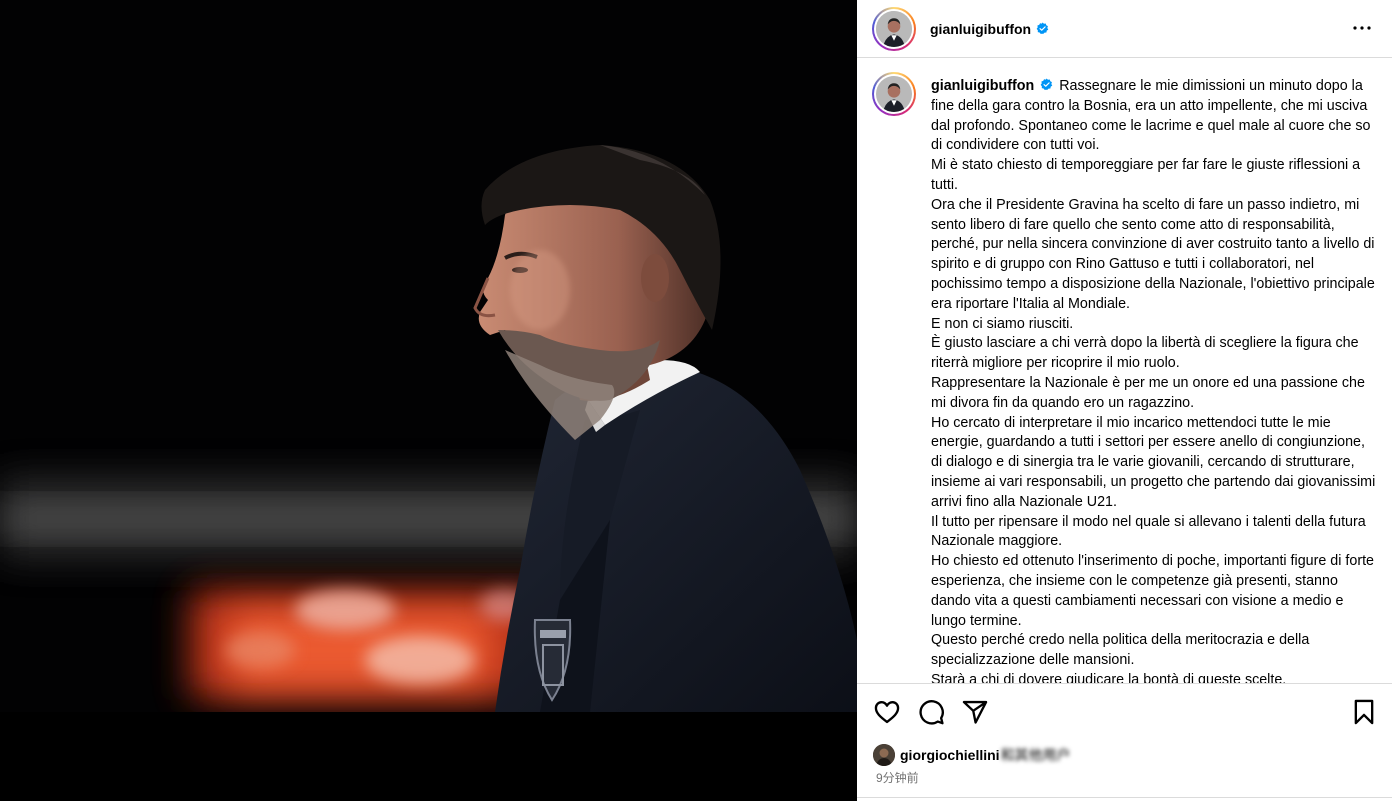 This screenshot has height=801, width=1392. What do you see at coordinates (1036, 755) in the screenshot?
I see `liked-by-others: 和其他用户` at bounding box center [1036, 755].